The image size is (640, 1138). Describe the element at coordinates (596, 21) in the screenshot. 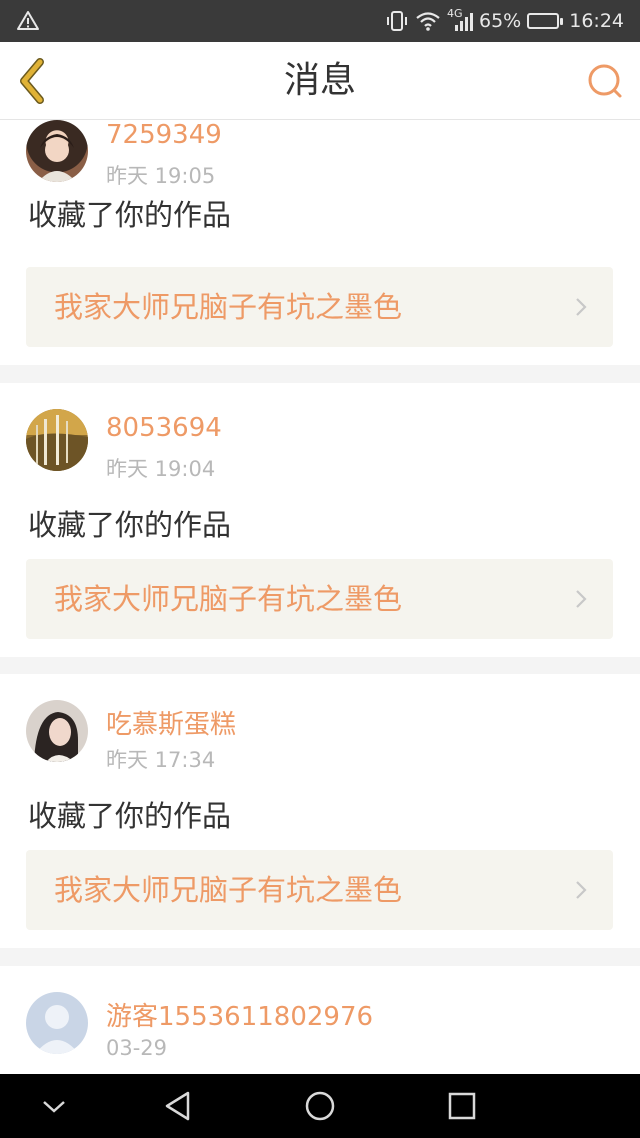

I see `clock: 16:24` at that location.